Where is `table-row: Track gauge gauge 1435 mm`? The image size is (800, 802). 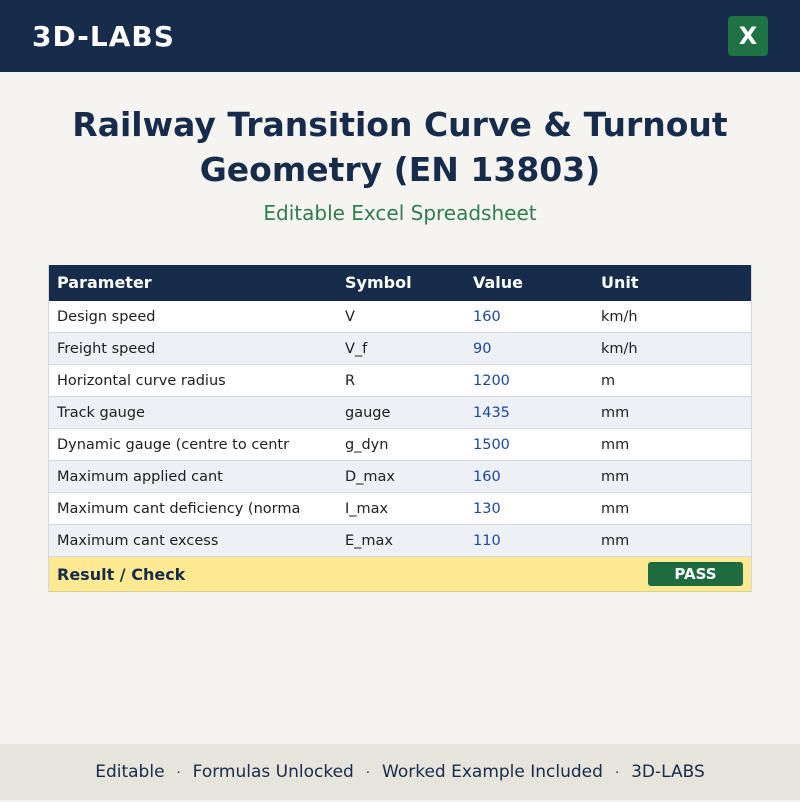
table-row: Track gauge gauge 1435 mm is located at coordinates (400, 413).